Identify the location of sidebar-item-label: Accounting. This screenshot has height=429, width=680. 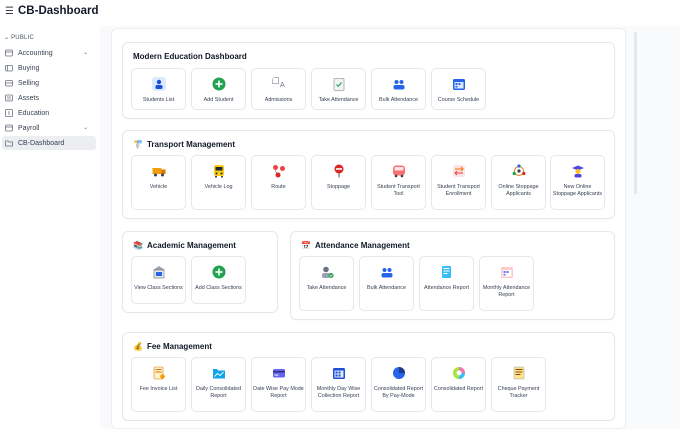
(35, 53).